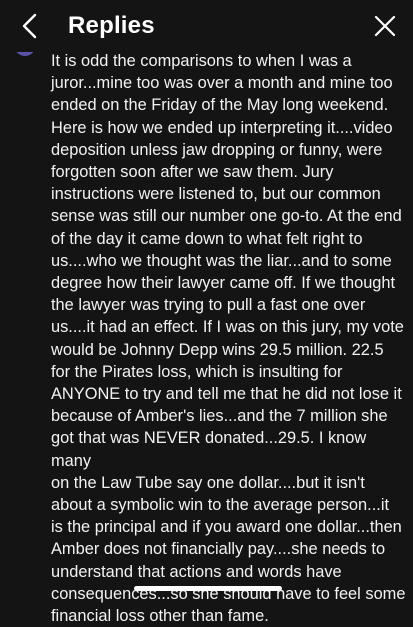 The width and height of the screenshot is (413, 627). What do you see at coordinates (111, 25) in the screenshot?
I see `page-title: Replies` at bounding box center [111, 25].